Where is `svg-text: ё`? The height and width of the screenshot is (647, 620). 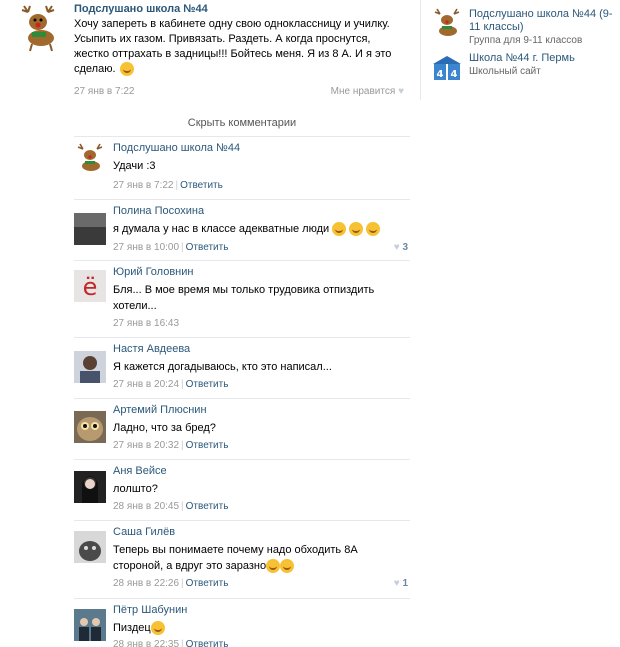
svg-text: ё is located at coordinates (90, 287).